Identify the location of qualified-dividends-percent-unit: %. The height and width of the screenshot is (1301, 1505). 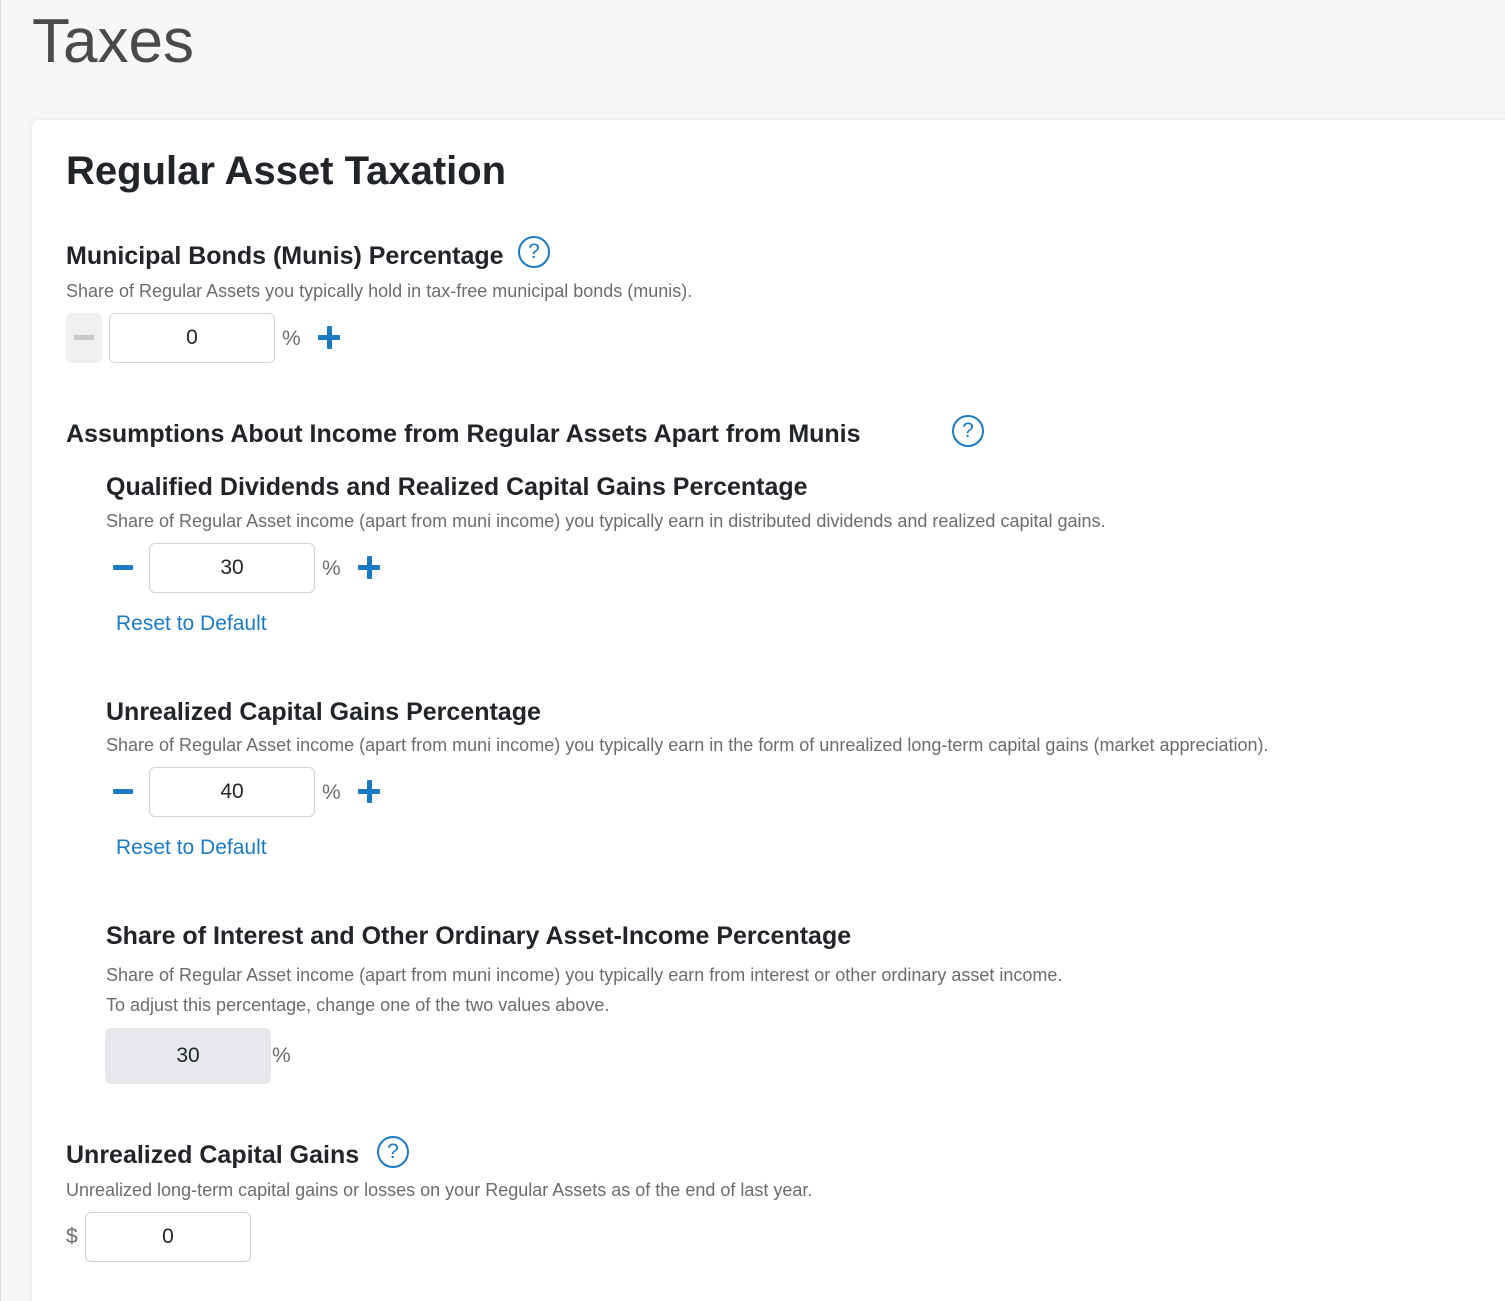
(331, 568).